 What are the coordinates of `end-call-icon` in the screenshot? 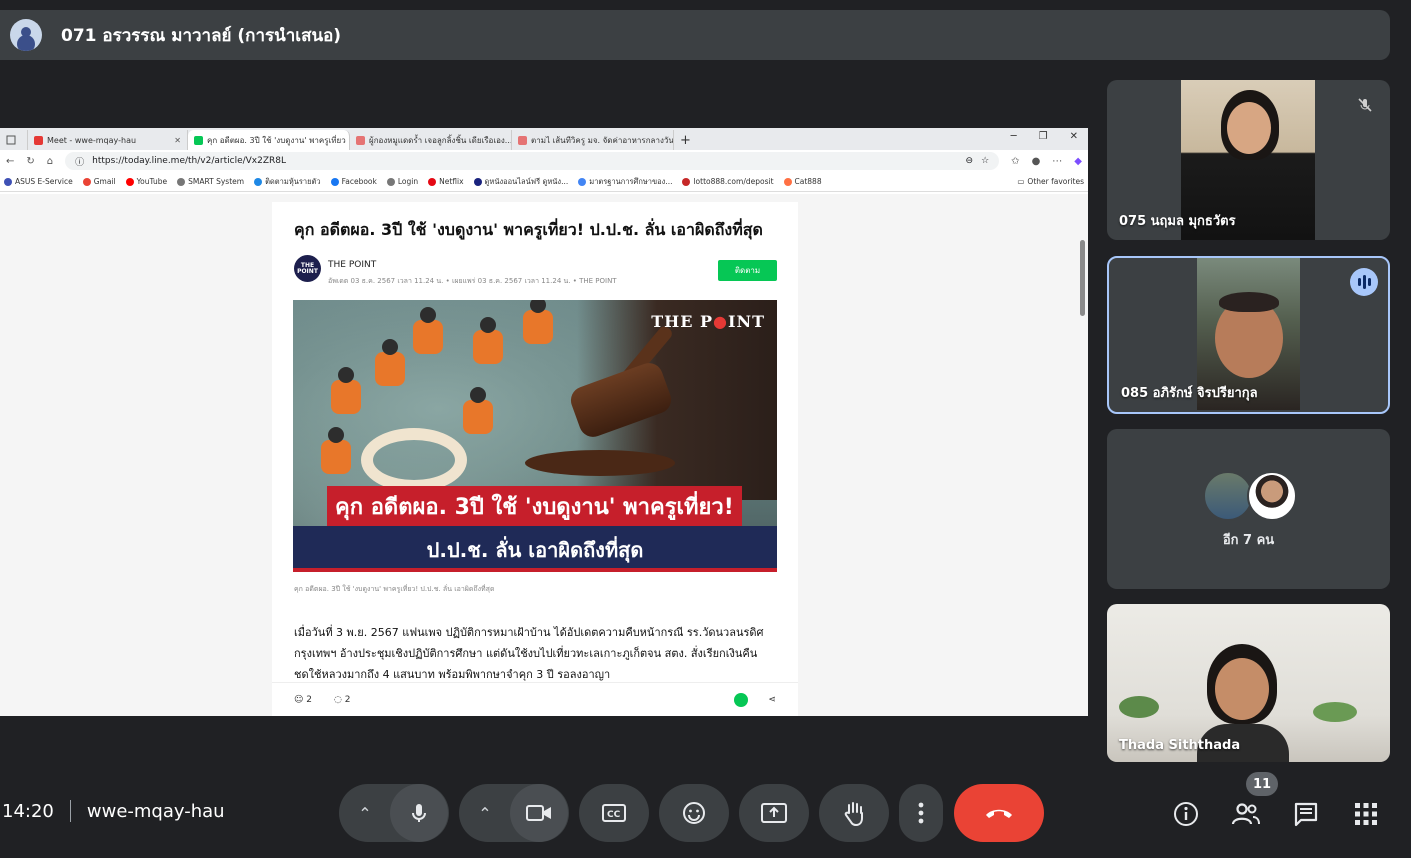 It's located at (999, 813).